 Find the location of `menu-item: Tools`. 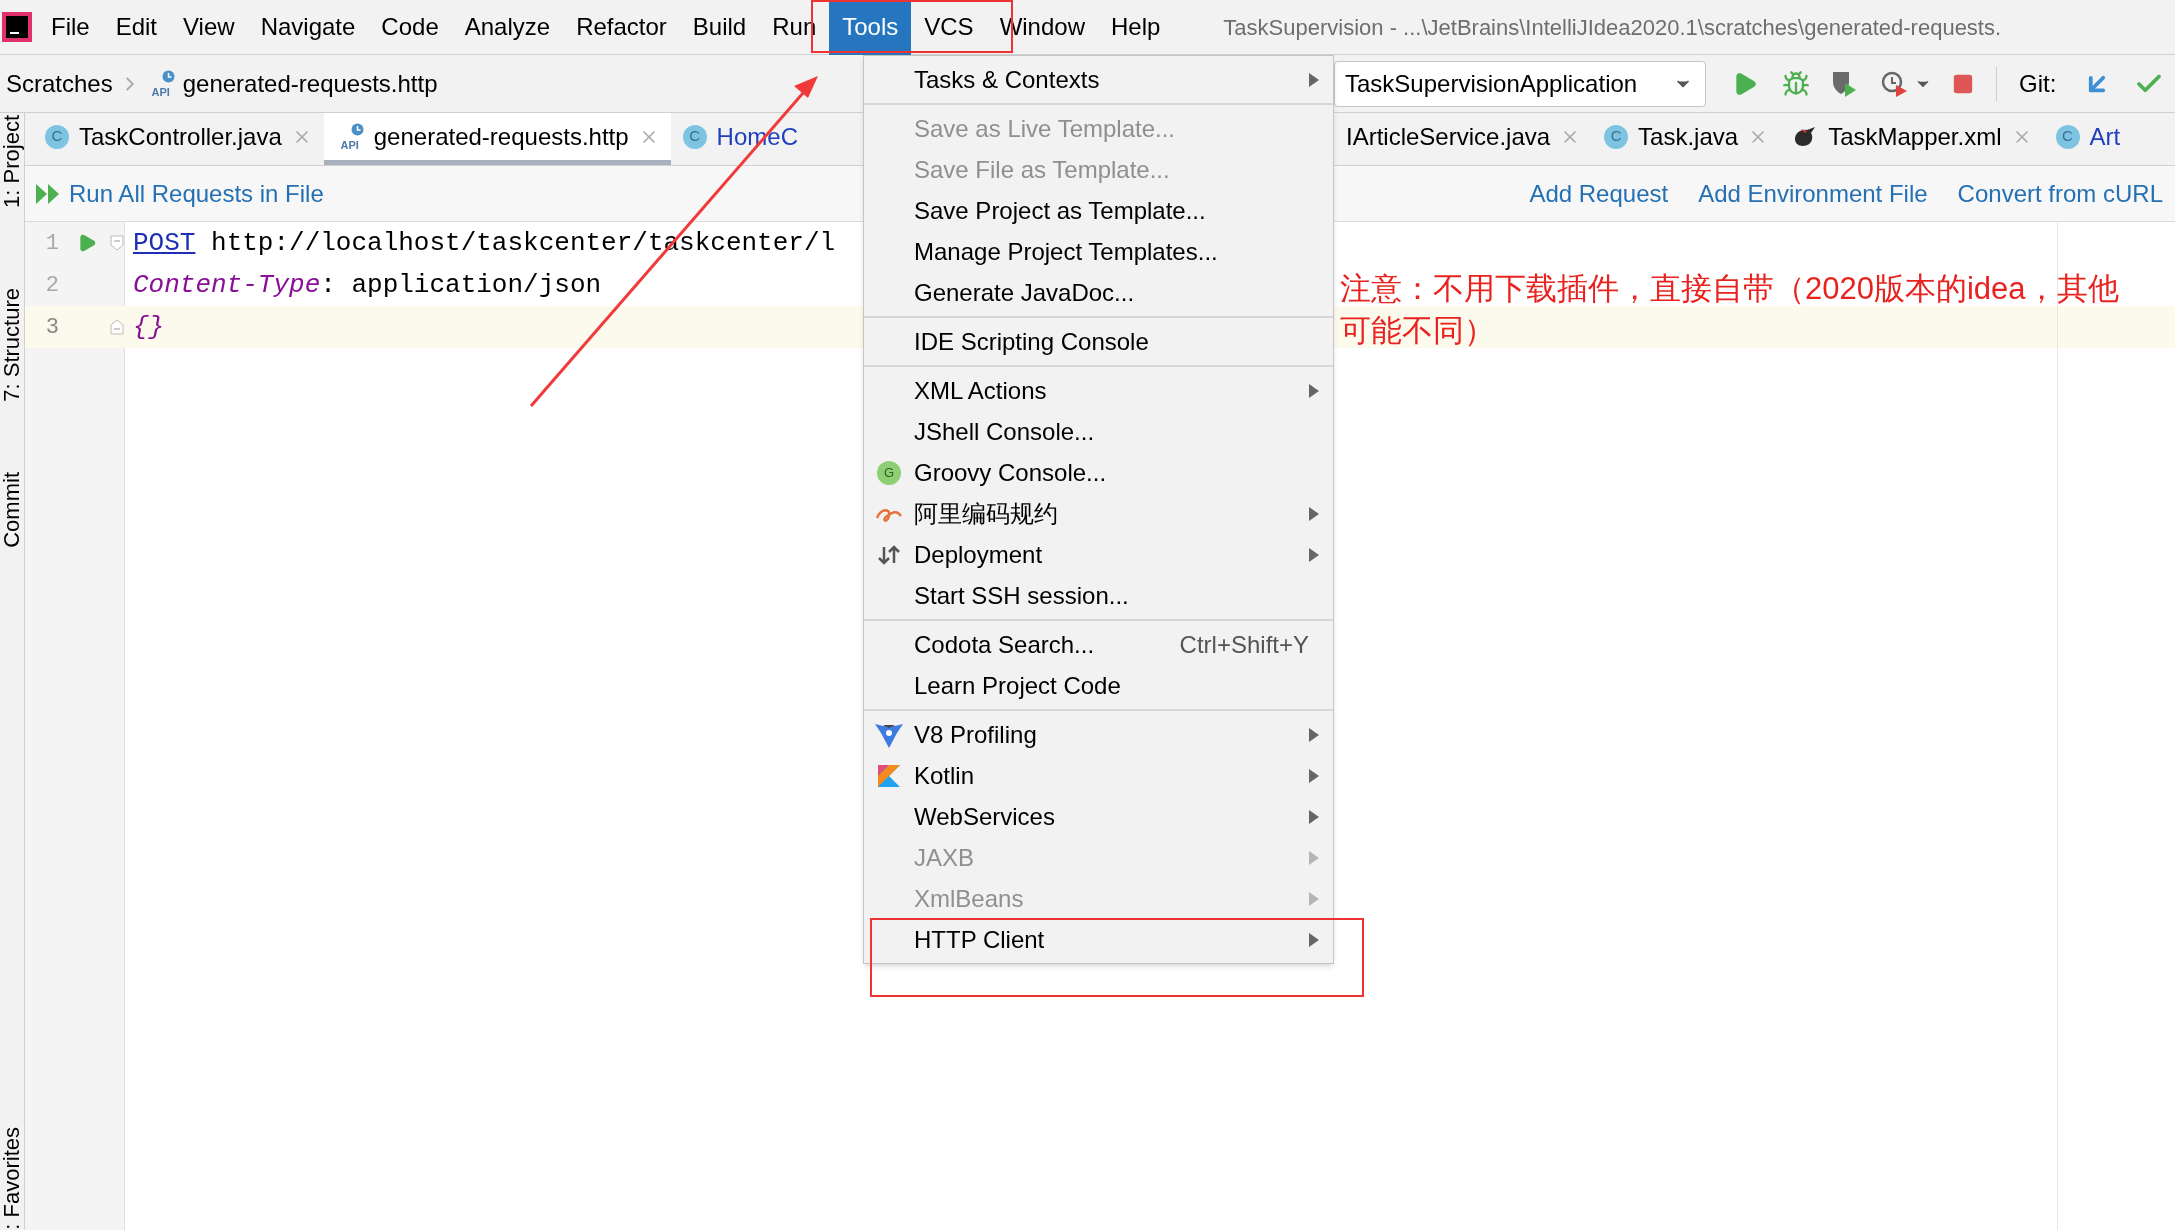

menu-item: Tools is located at coordinates (870, 27).